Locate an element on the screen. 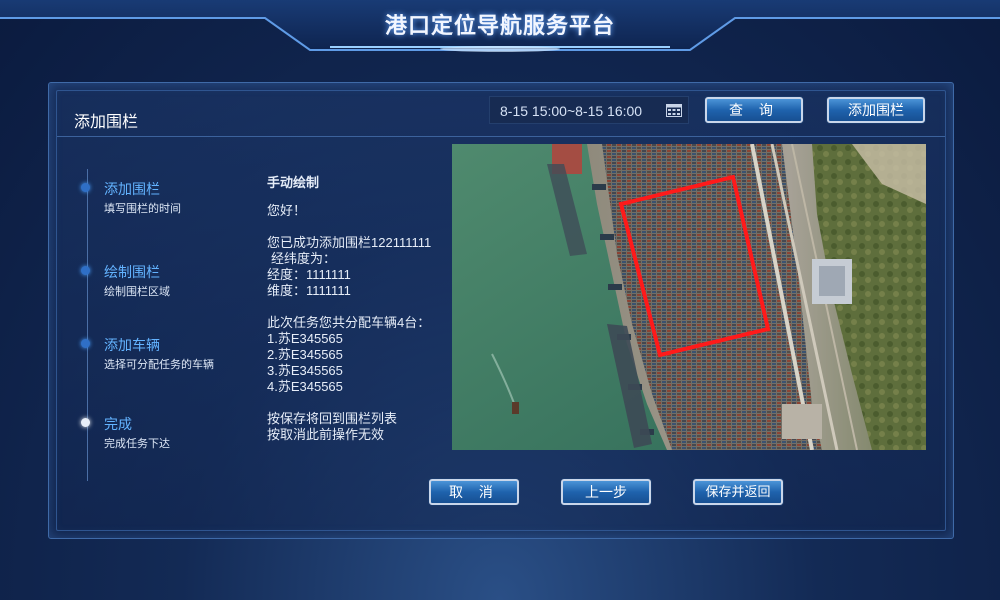  step-subtitle: 绘制围栏区域 is located at coordinates (137, 292).